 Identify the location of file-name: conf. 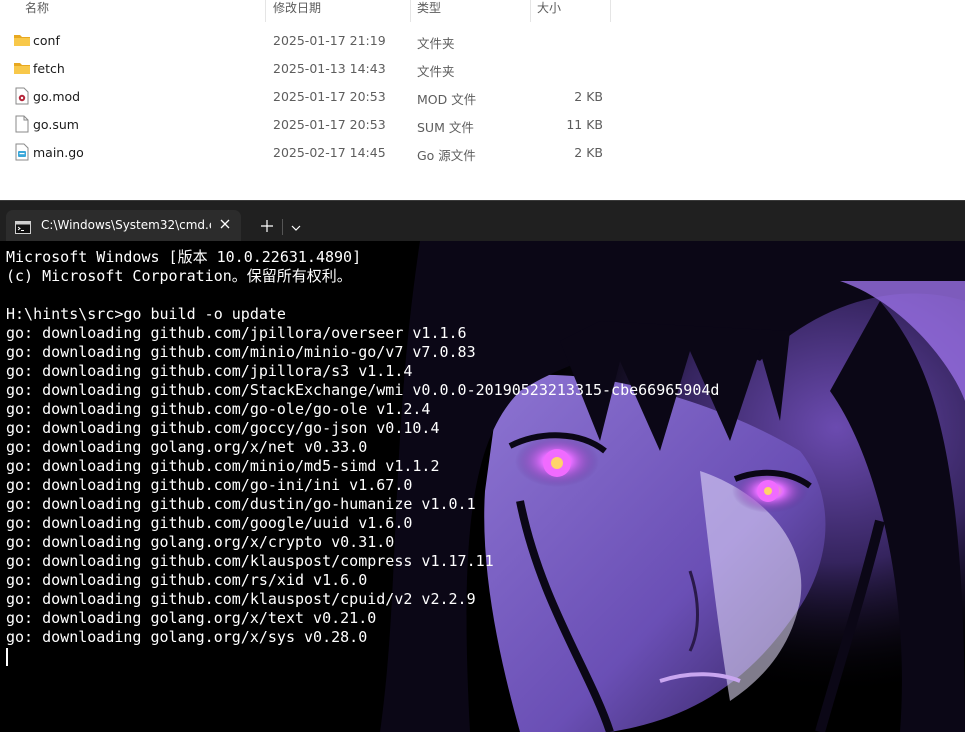
(46, 40).